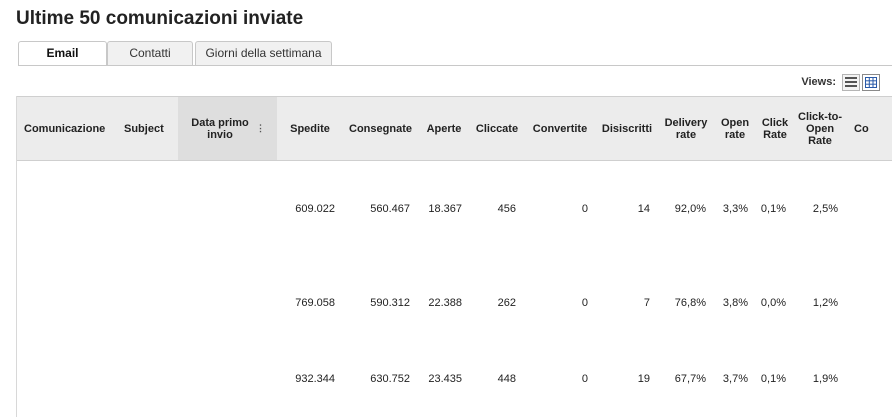  I want to click on tab-email: Email, so click(62, 53).